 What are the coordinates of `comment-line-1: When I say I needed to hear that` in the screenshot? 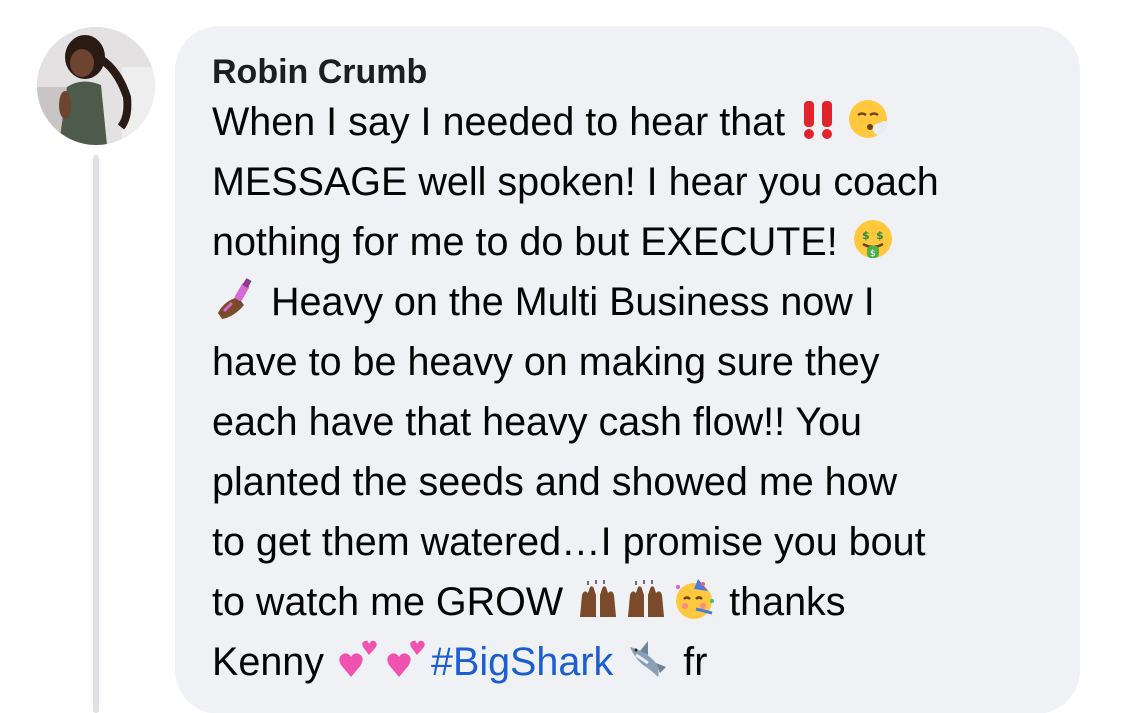 It's located at (631, 122).